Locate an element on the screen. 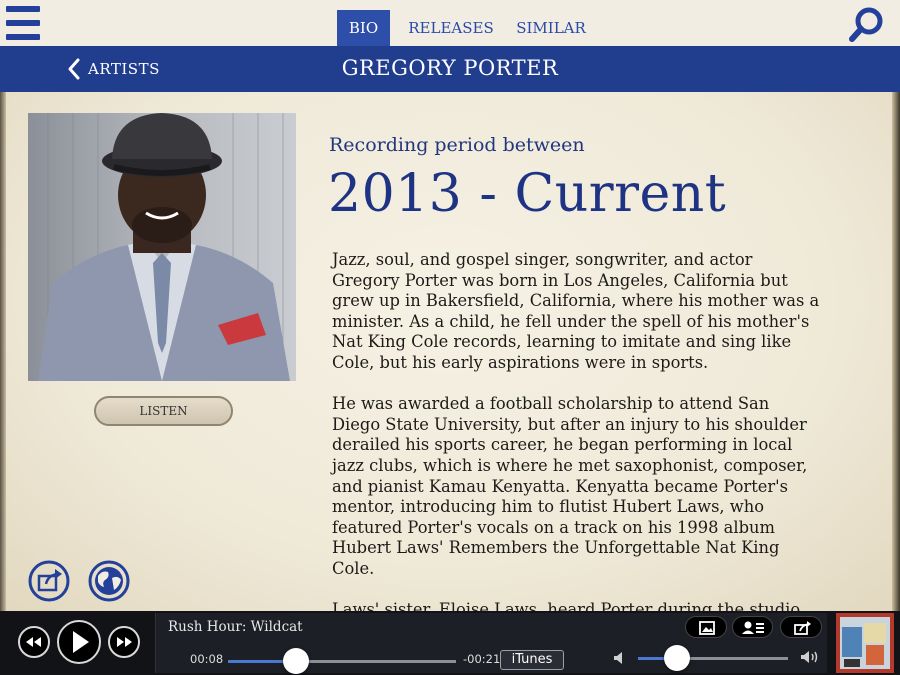 This screenshot has width=900, height=675. time-remaining: -00:21 is located at coordinates (482, 659).